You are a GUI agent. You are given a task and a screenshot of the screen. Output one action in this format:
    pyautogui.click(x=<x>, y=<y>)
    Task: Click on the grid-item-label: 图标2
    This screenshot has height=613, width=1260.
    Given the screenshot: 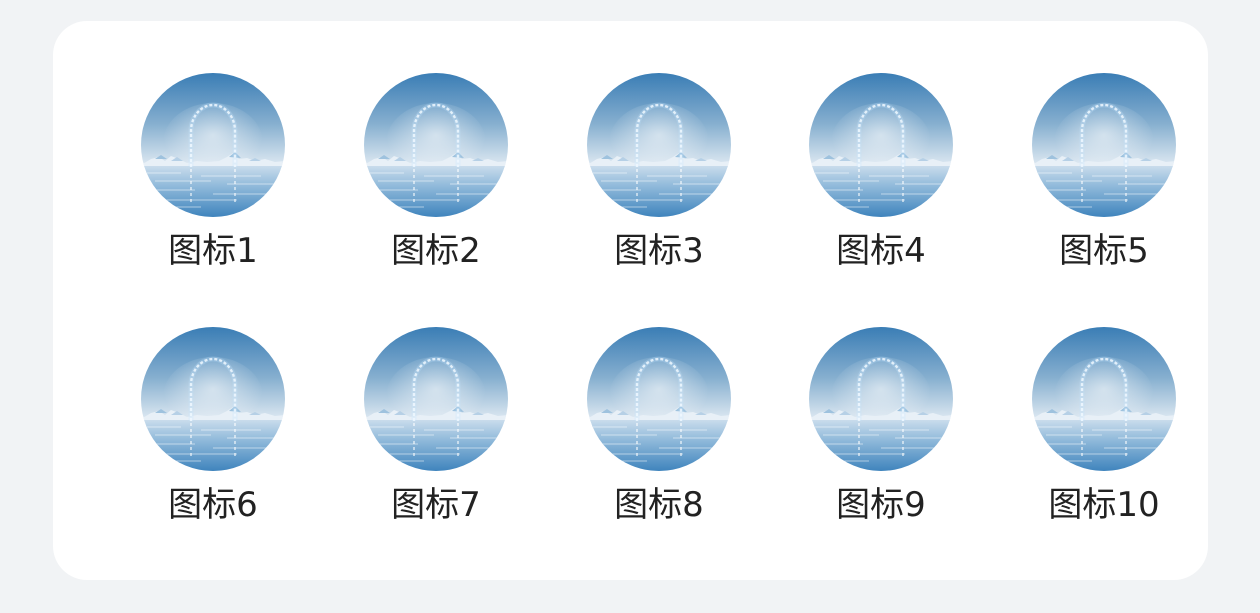 What is the action you would take?
    pyautogui.click(x=436, y=251)
    